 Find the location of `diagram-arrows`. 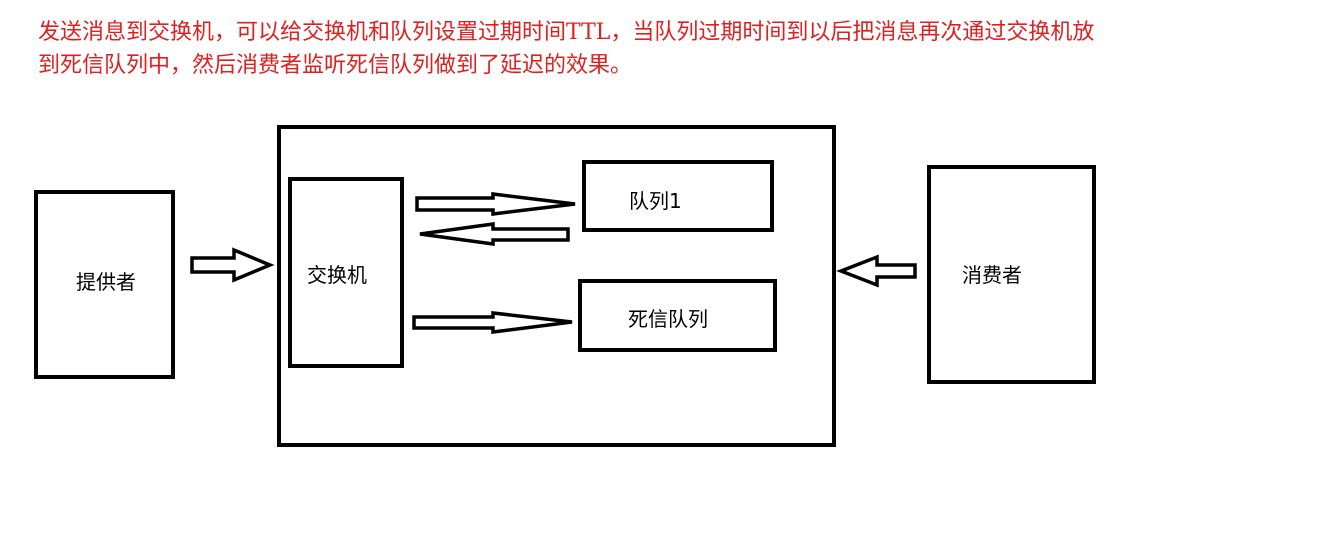

diagram-arrows is located at coordinates (553, 263).